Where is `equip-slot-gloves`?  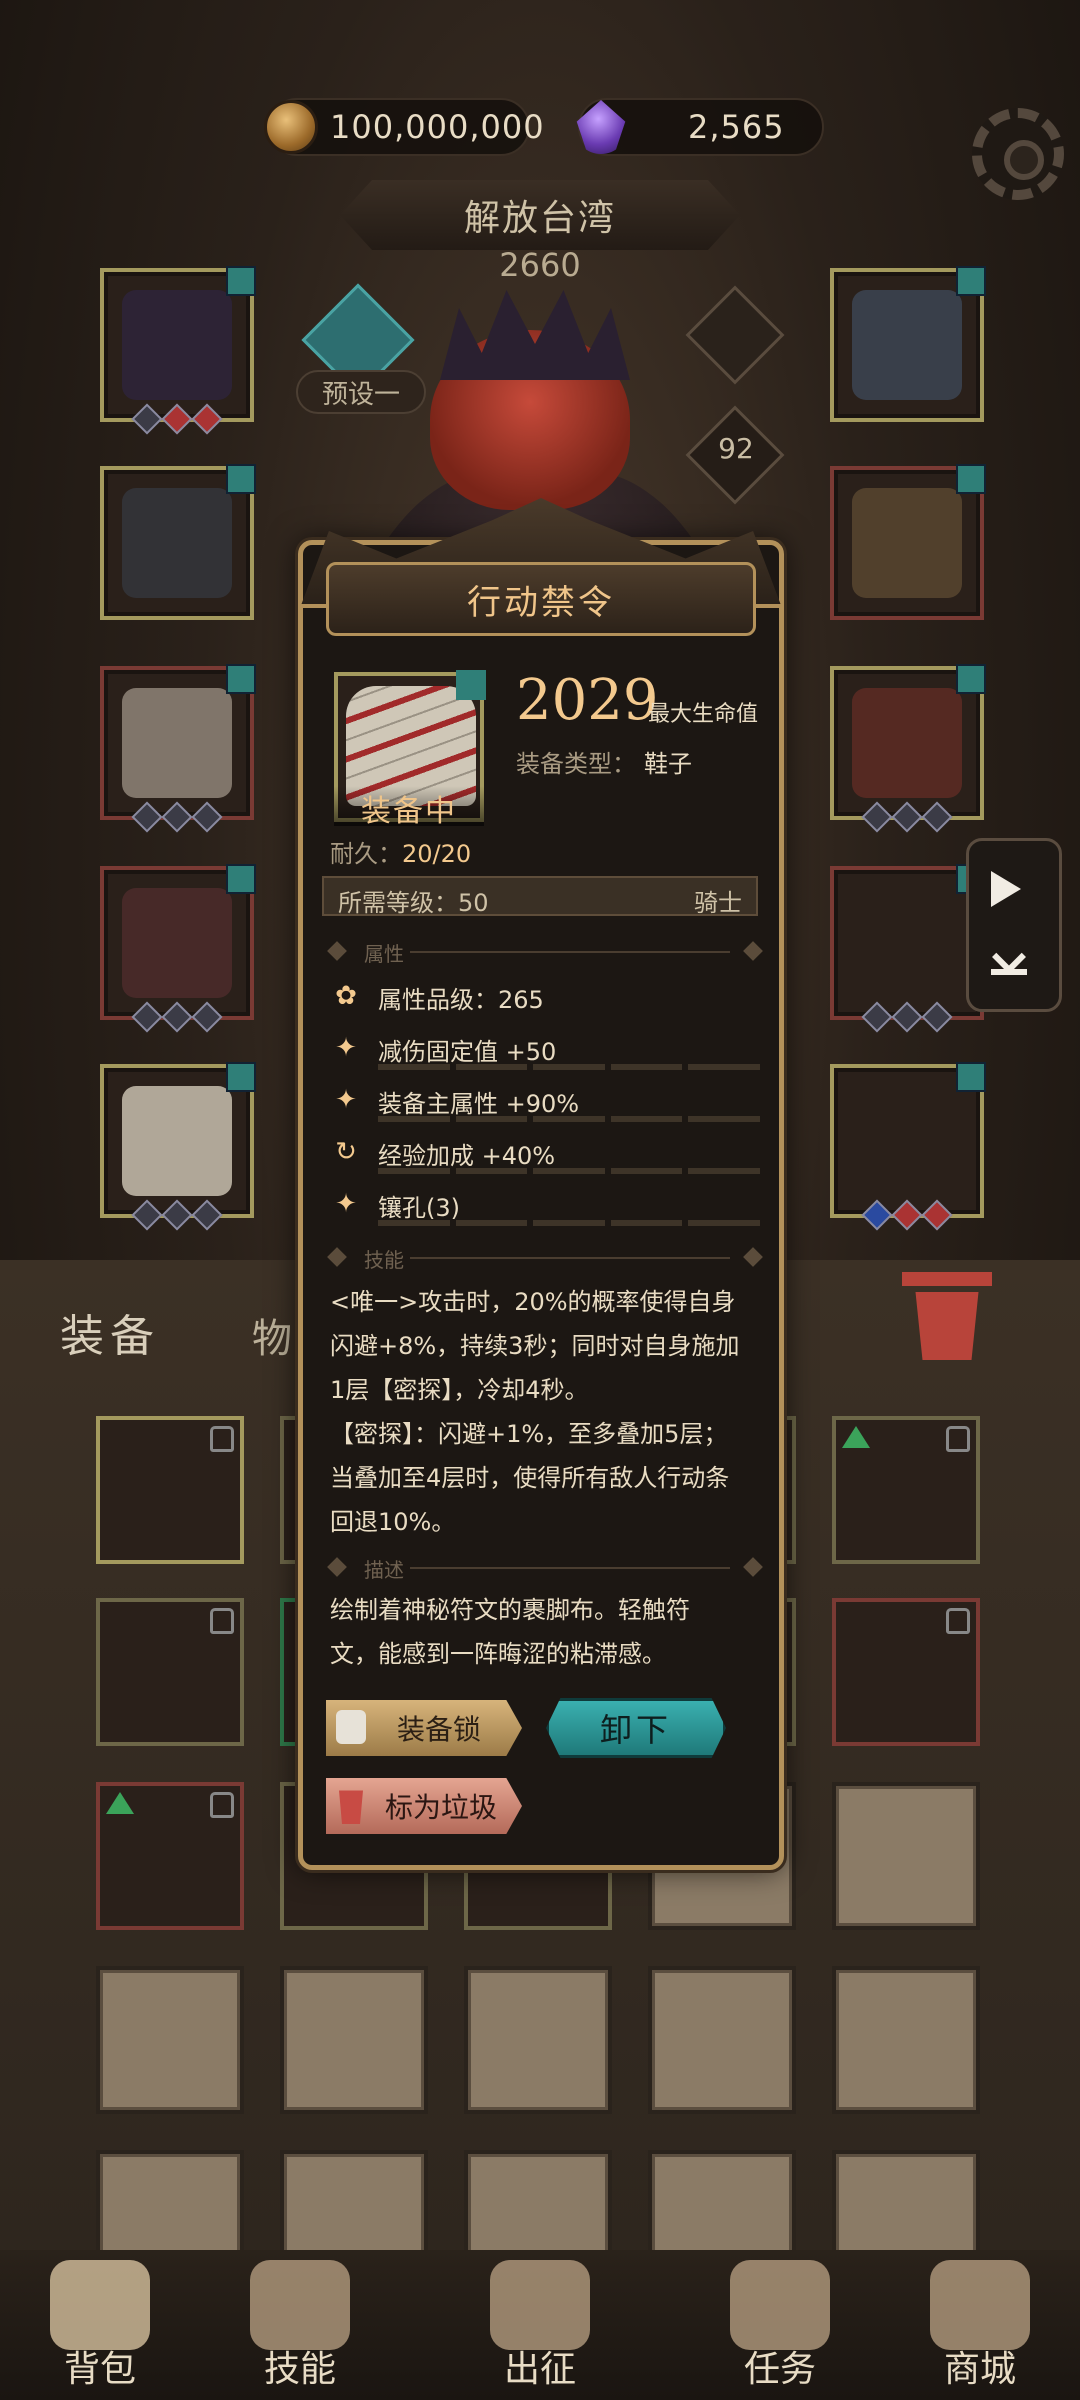
equip-slot-gloves is located at coordinates (178, 748).